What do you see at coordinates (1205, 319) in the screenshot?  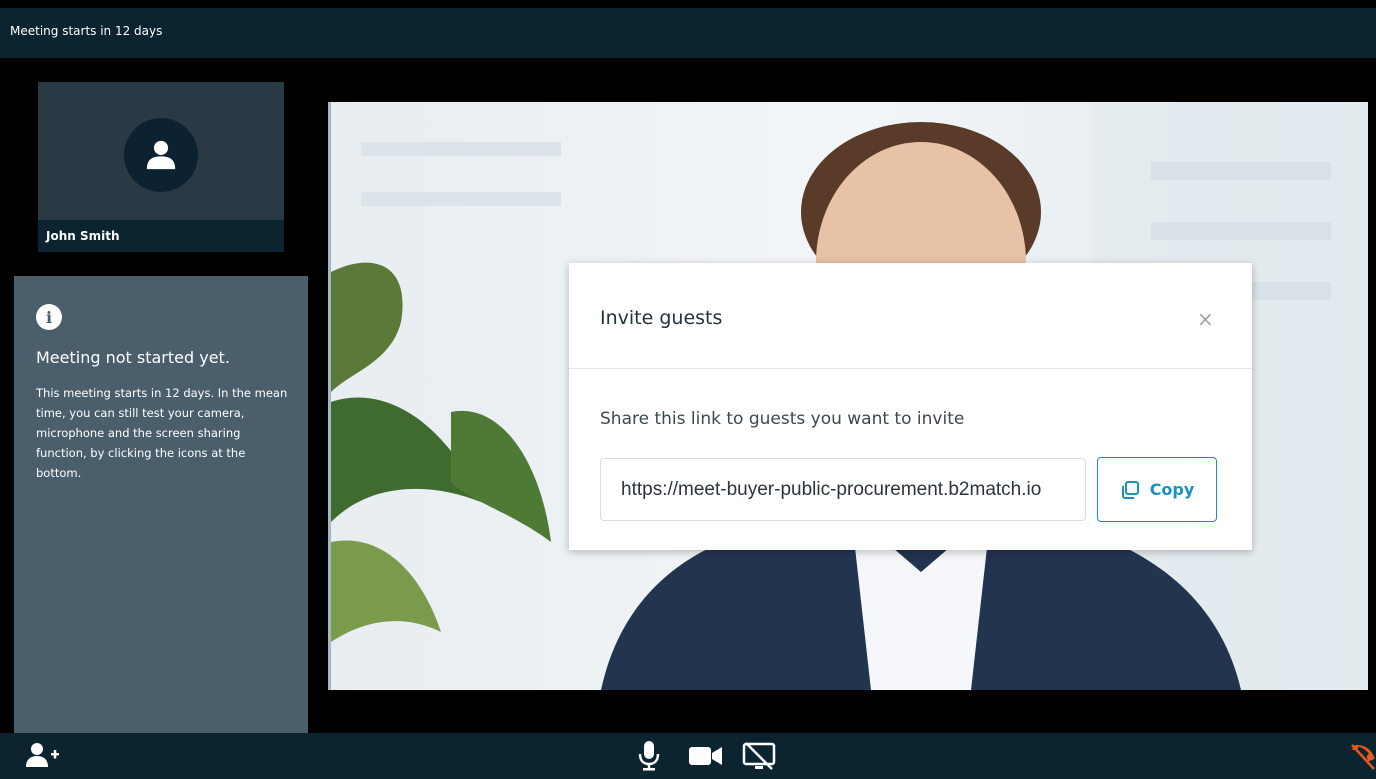 I see `close-icon: ×` at bounding box center [1205, 319].